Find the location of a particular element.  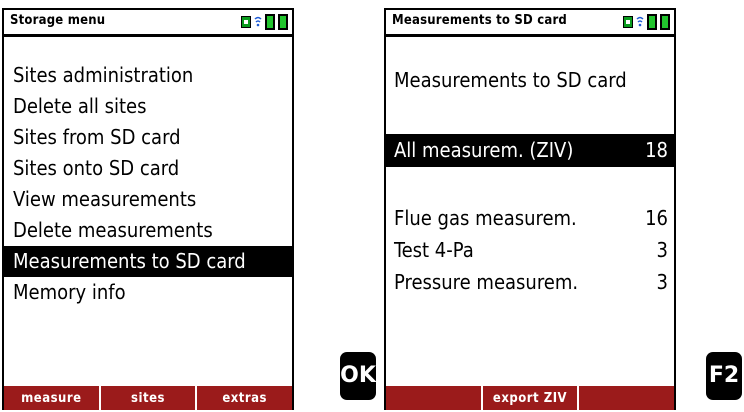

ok-key: OK is located at coordinates (358, 376).